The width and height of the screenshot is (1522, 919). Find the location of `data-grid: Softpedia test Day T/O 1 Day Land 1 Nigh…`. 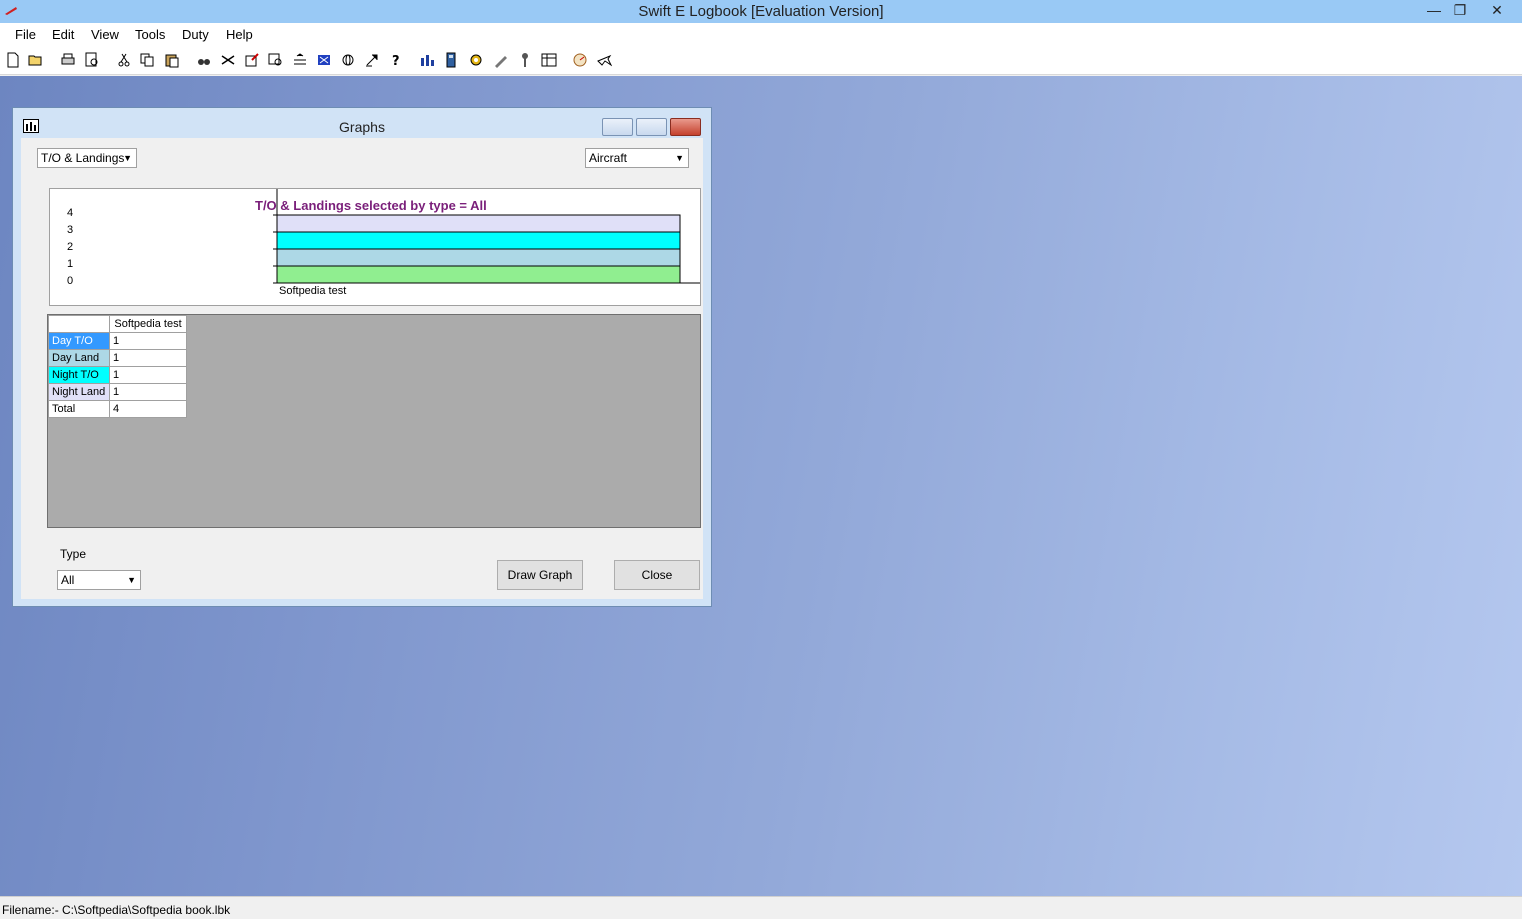

data-grid: Softpedia test Day T/O 1 Day Land 1 Nigh… is located at coordinates (374, 421).